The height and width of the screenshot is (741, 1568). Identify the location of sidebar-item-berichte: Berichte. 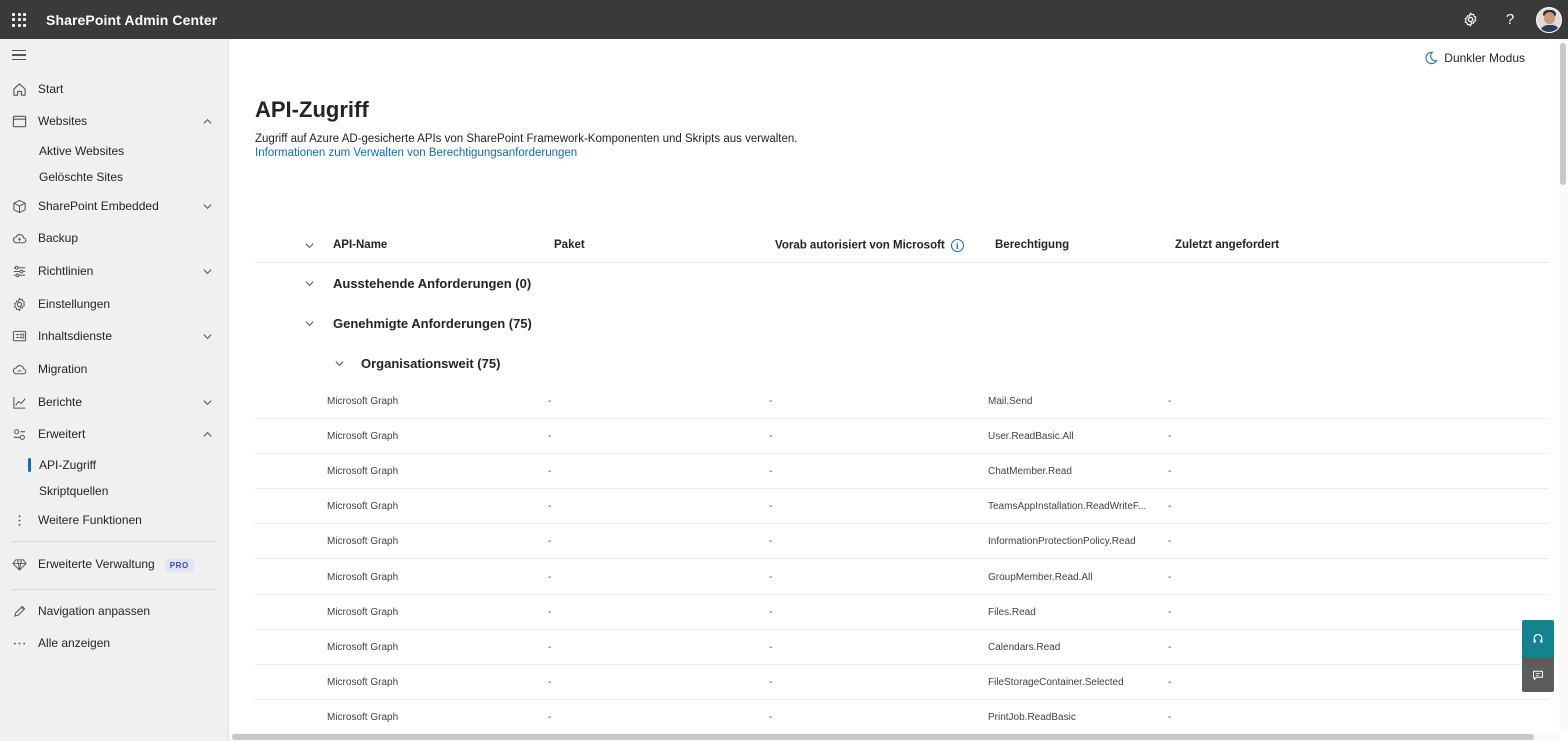
(114, 402).